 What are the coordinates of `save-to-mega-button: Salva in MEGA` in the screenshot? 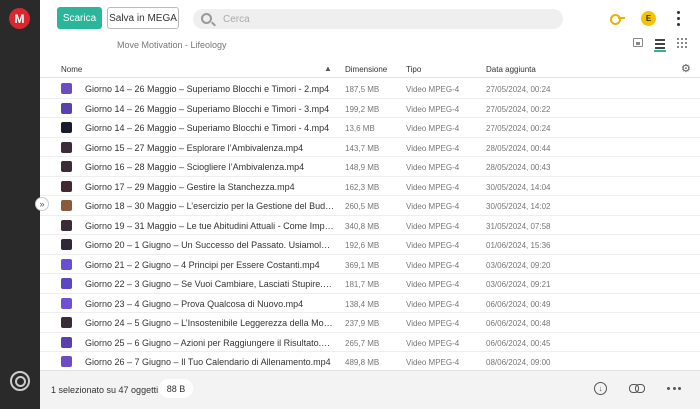 It's located at (143, 18).